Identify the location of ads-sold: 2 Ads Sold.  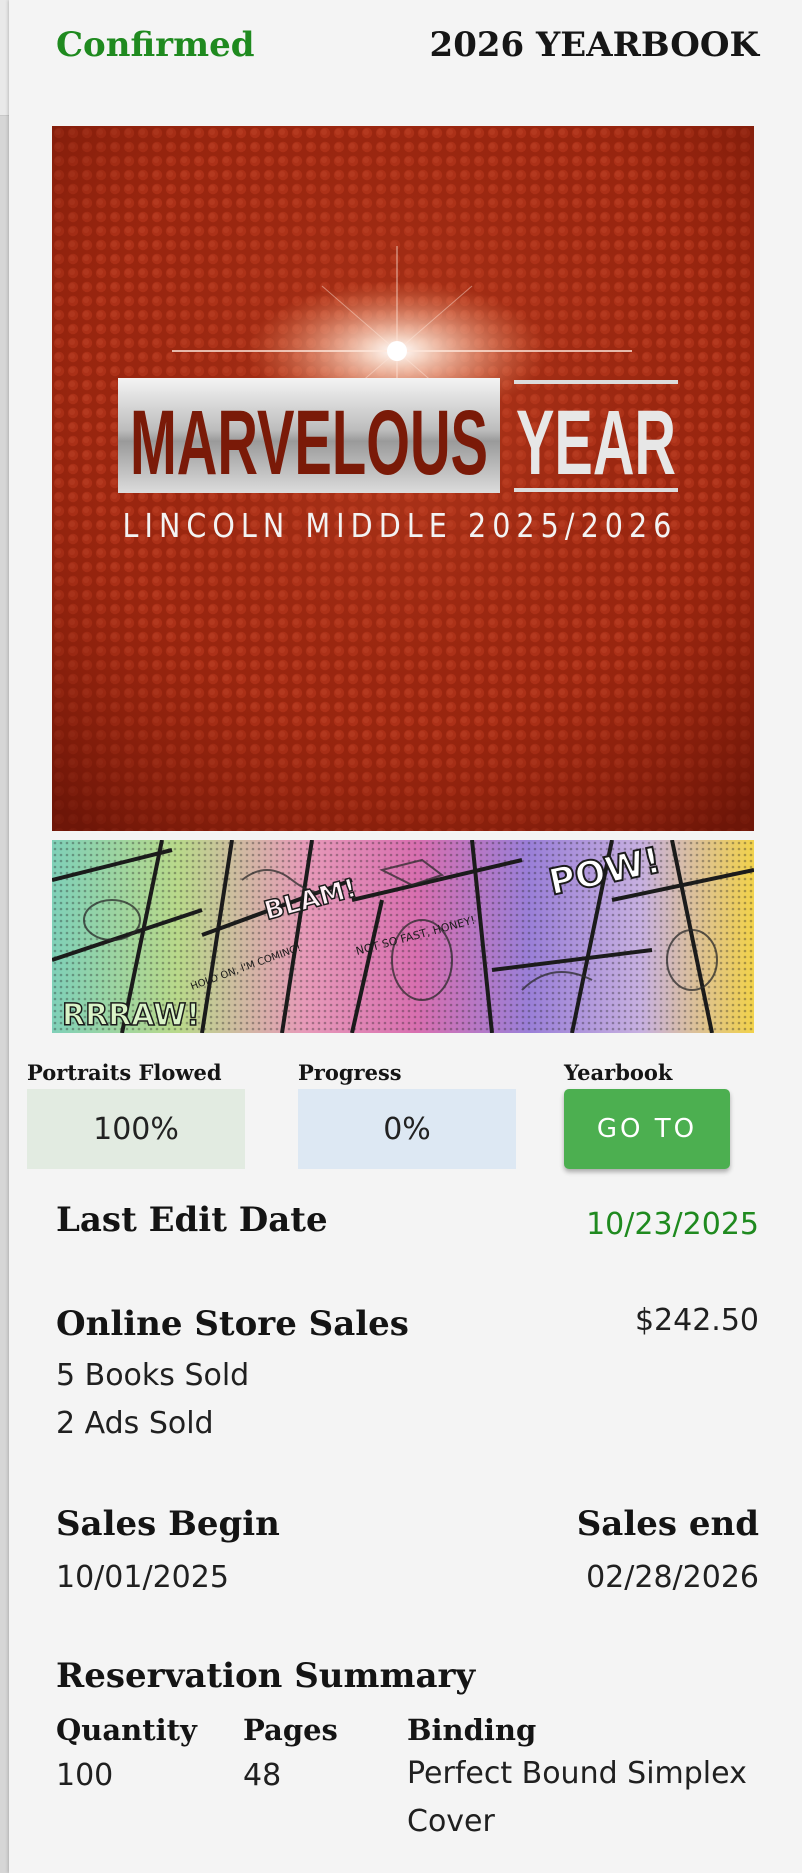
(135, 1423).